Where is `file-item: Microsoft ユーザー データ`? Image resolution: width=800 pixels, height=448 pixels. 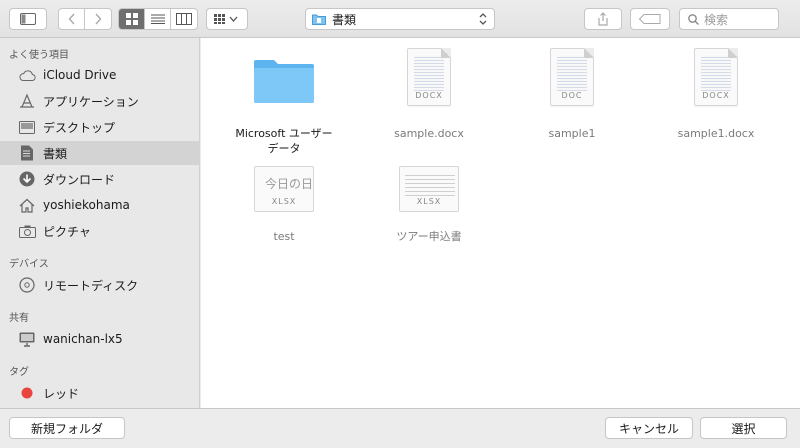
file-item: Microsoft ユーザー データ is located at coordinates (284, 101).